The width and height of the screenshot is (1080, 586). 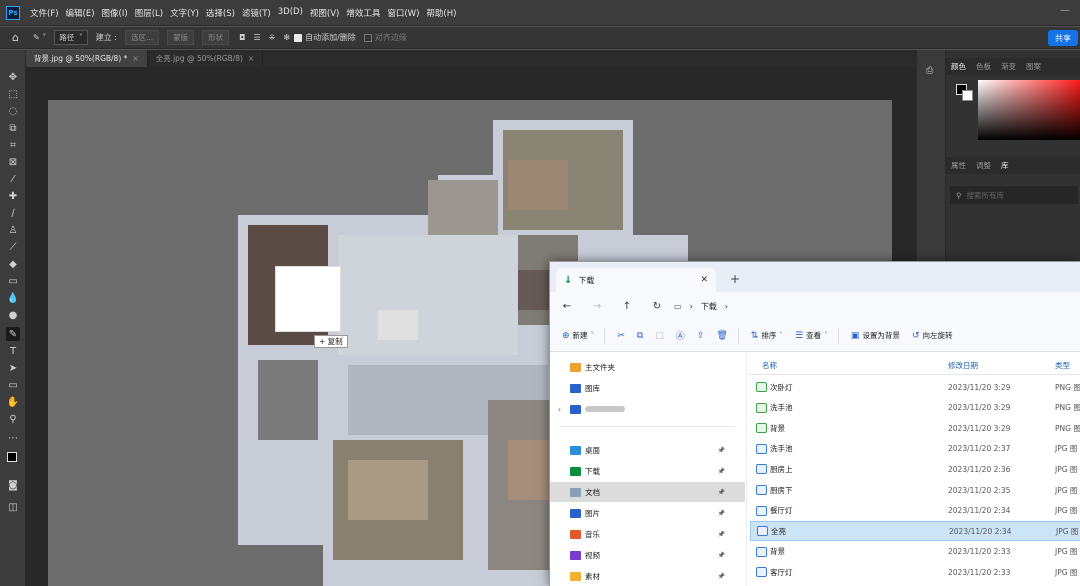 What do you see at coordinates (272, 37) in the screenshot?
I see `path-arrange-icon: ⁜` at bounding box center [272, 37].